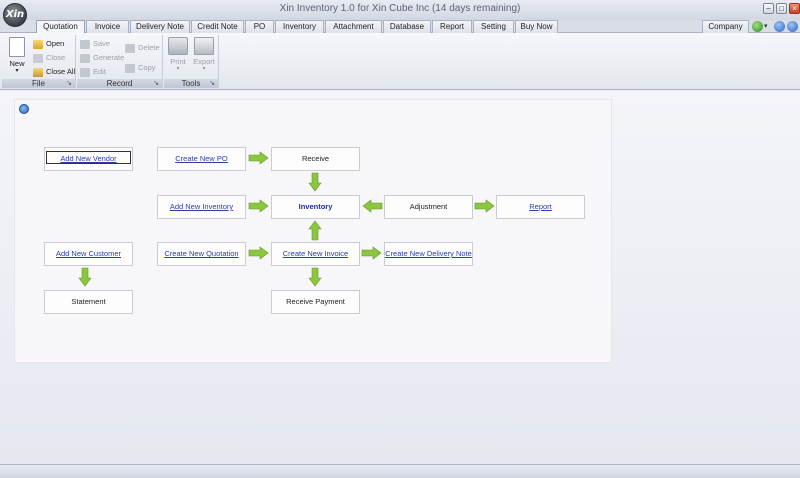 This screenshot has width=800, height=478. I want to click on globe-icon, so click(757, 26).